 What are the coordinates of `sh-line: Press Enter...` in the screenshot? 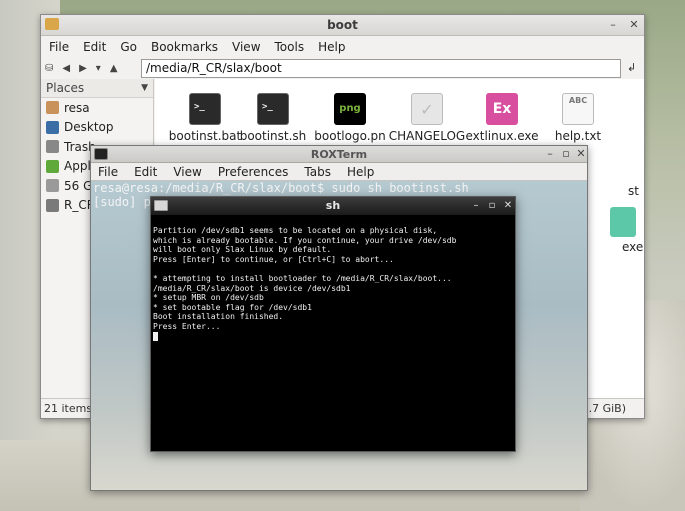 It's located at (187, 326).